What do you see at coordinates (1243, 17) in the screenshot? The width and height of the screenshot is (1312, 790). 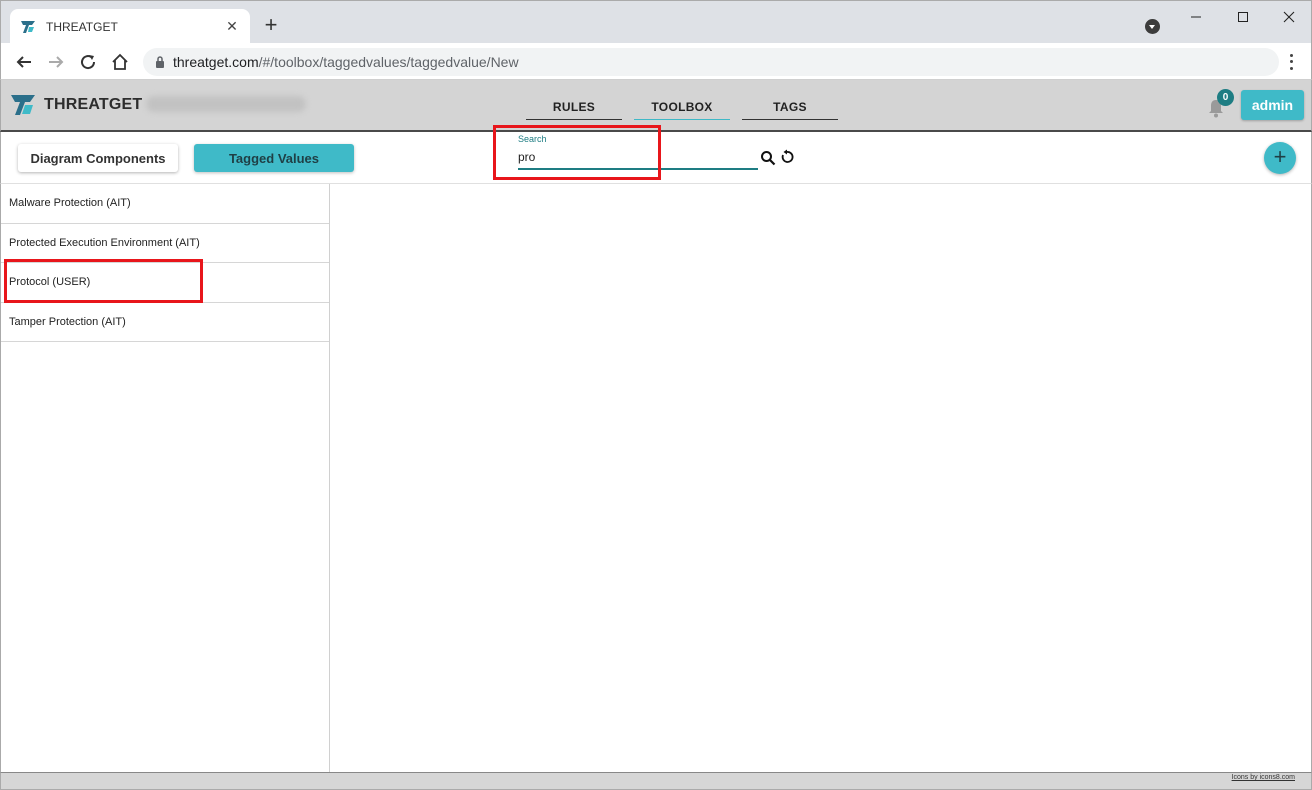 I see `maximize-icon` at bounding box center [1243, 17].